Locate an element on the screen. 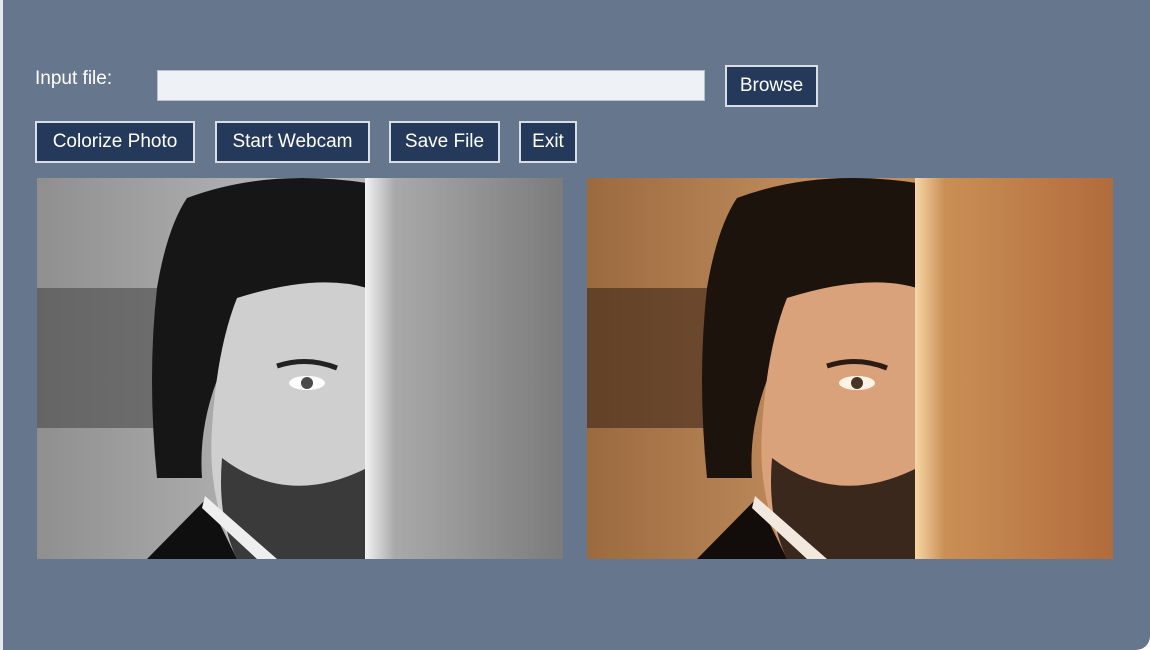 This screenshot has height=650, width=1150. browse-button: Browse is located at coordinates (771, 86).